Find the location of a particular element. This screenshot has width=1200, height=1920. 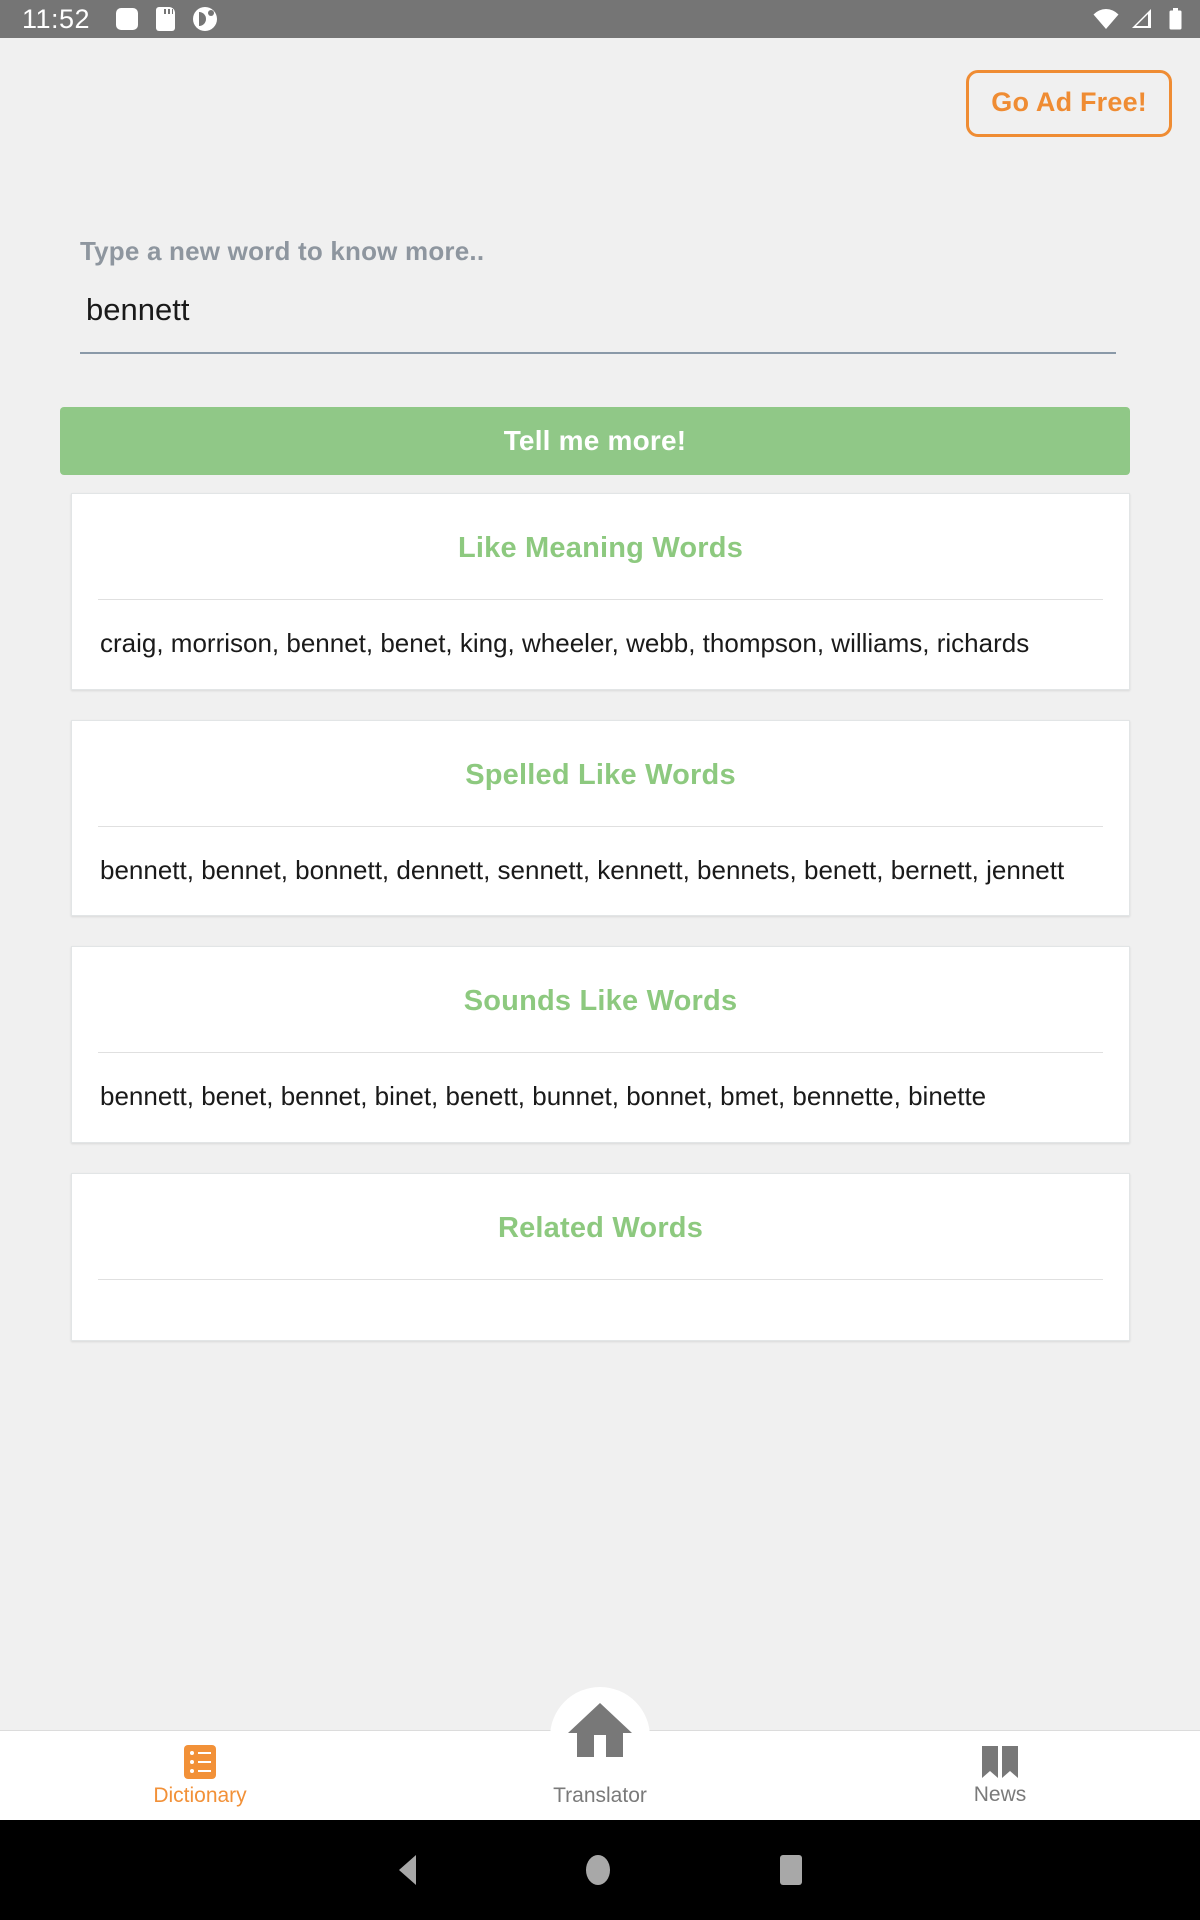

android-system-nav is located at coordinates (600, 1870).